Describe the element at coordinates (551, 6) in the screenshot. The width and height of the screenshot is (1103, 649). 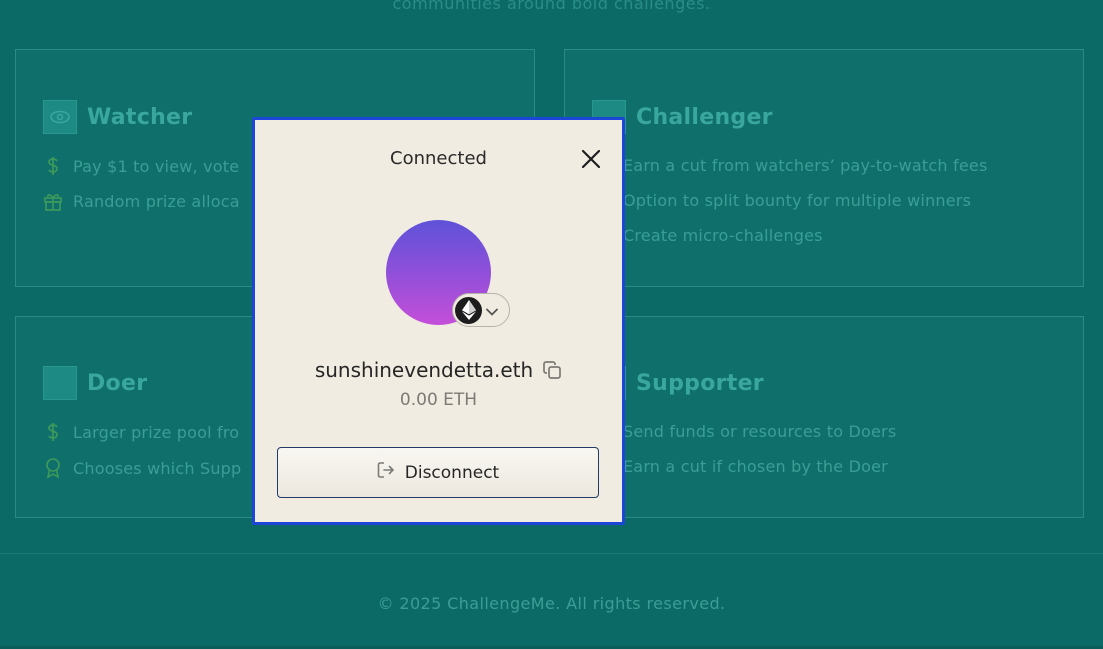
I see `intro-text: communities around bold challenges.` at that location.